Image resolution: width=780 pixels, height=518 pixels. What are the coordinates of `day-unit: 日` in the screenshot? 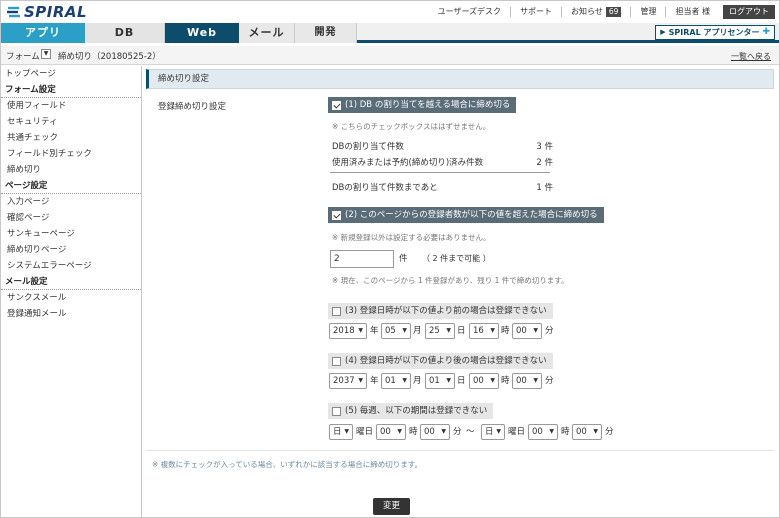 It's located at (461, 381).